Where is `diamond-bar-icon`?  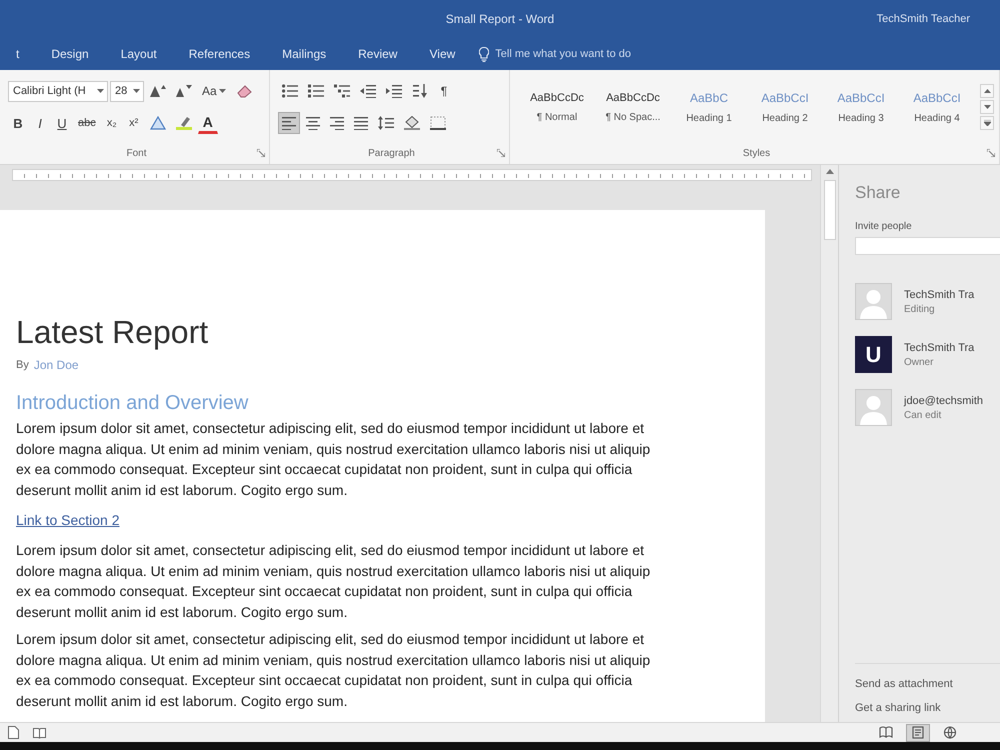
diamond-bar-icon is located at coordinates (412, 123).